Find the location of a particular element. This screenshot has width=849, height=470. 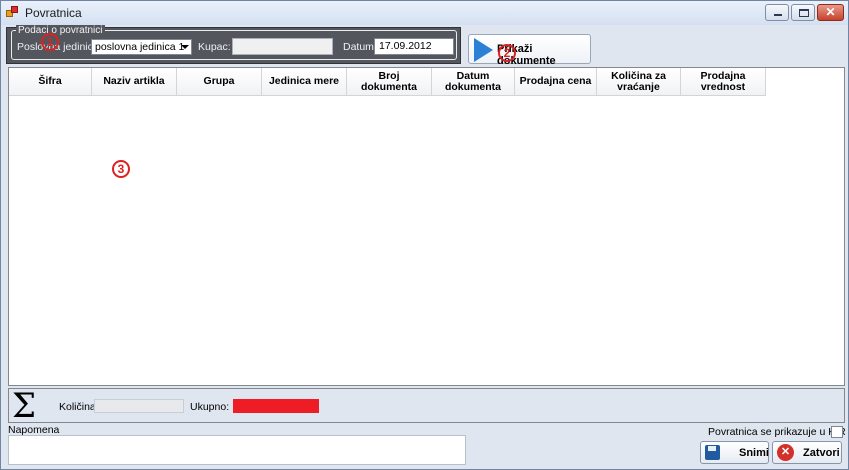

column-header: Datum dokumenta is located at coordinates (473, 82).